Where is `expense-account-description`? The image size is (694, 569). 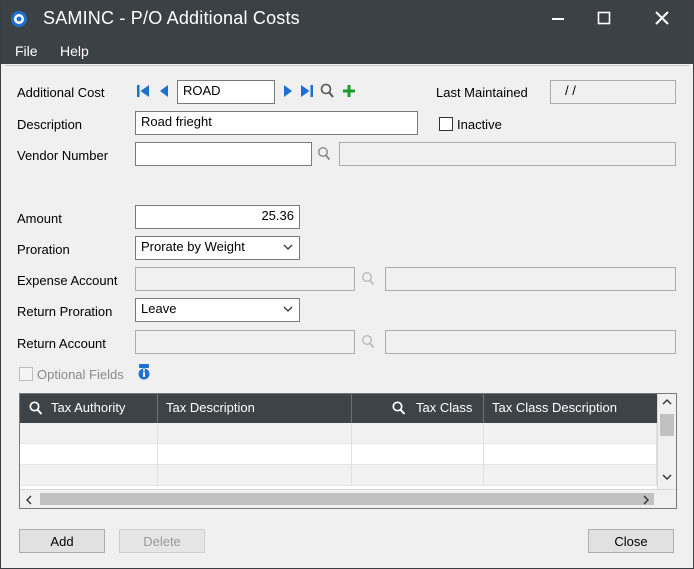
expense-account-description is located at coordinates (530, 279).